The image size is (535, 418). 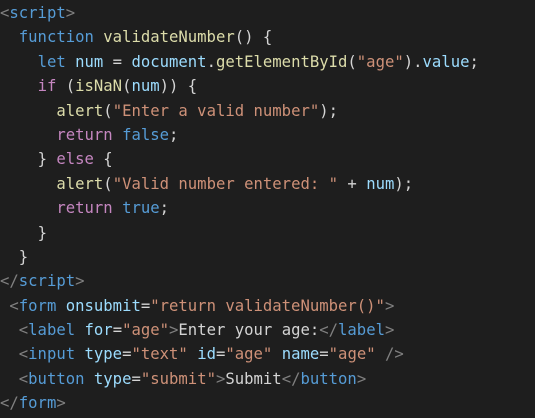 I want to click on code-token-fn: isNaN, so click(x=99, y=86).